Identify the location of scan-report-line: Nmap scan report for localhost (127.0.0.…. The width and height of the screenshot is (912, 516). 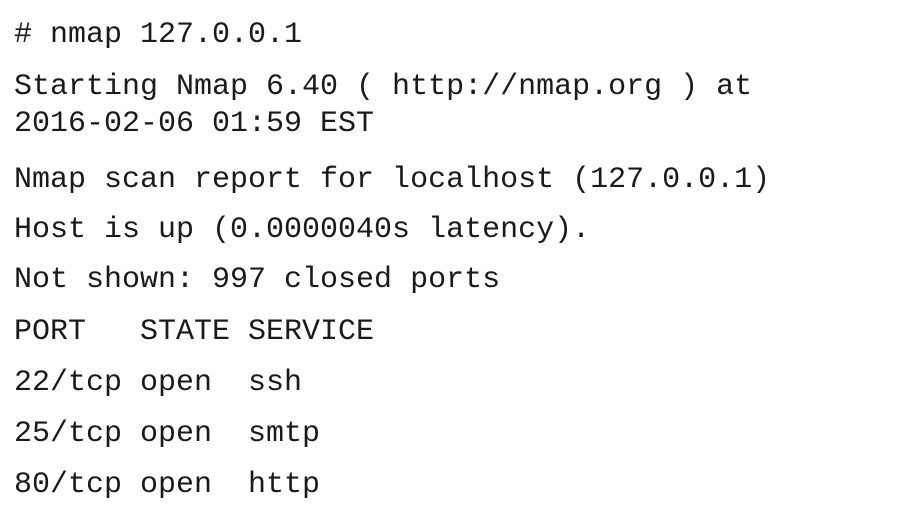
(392, 180).